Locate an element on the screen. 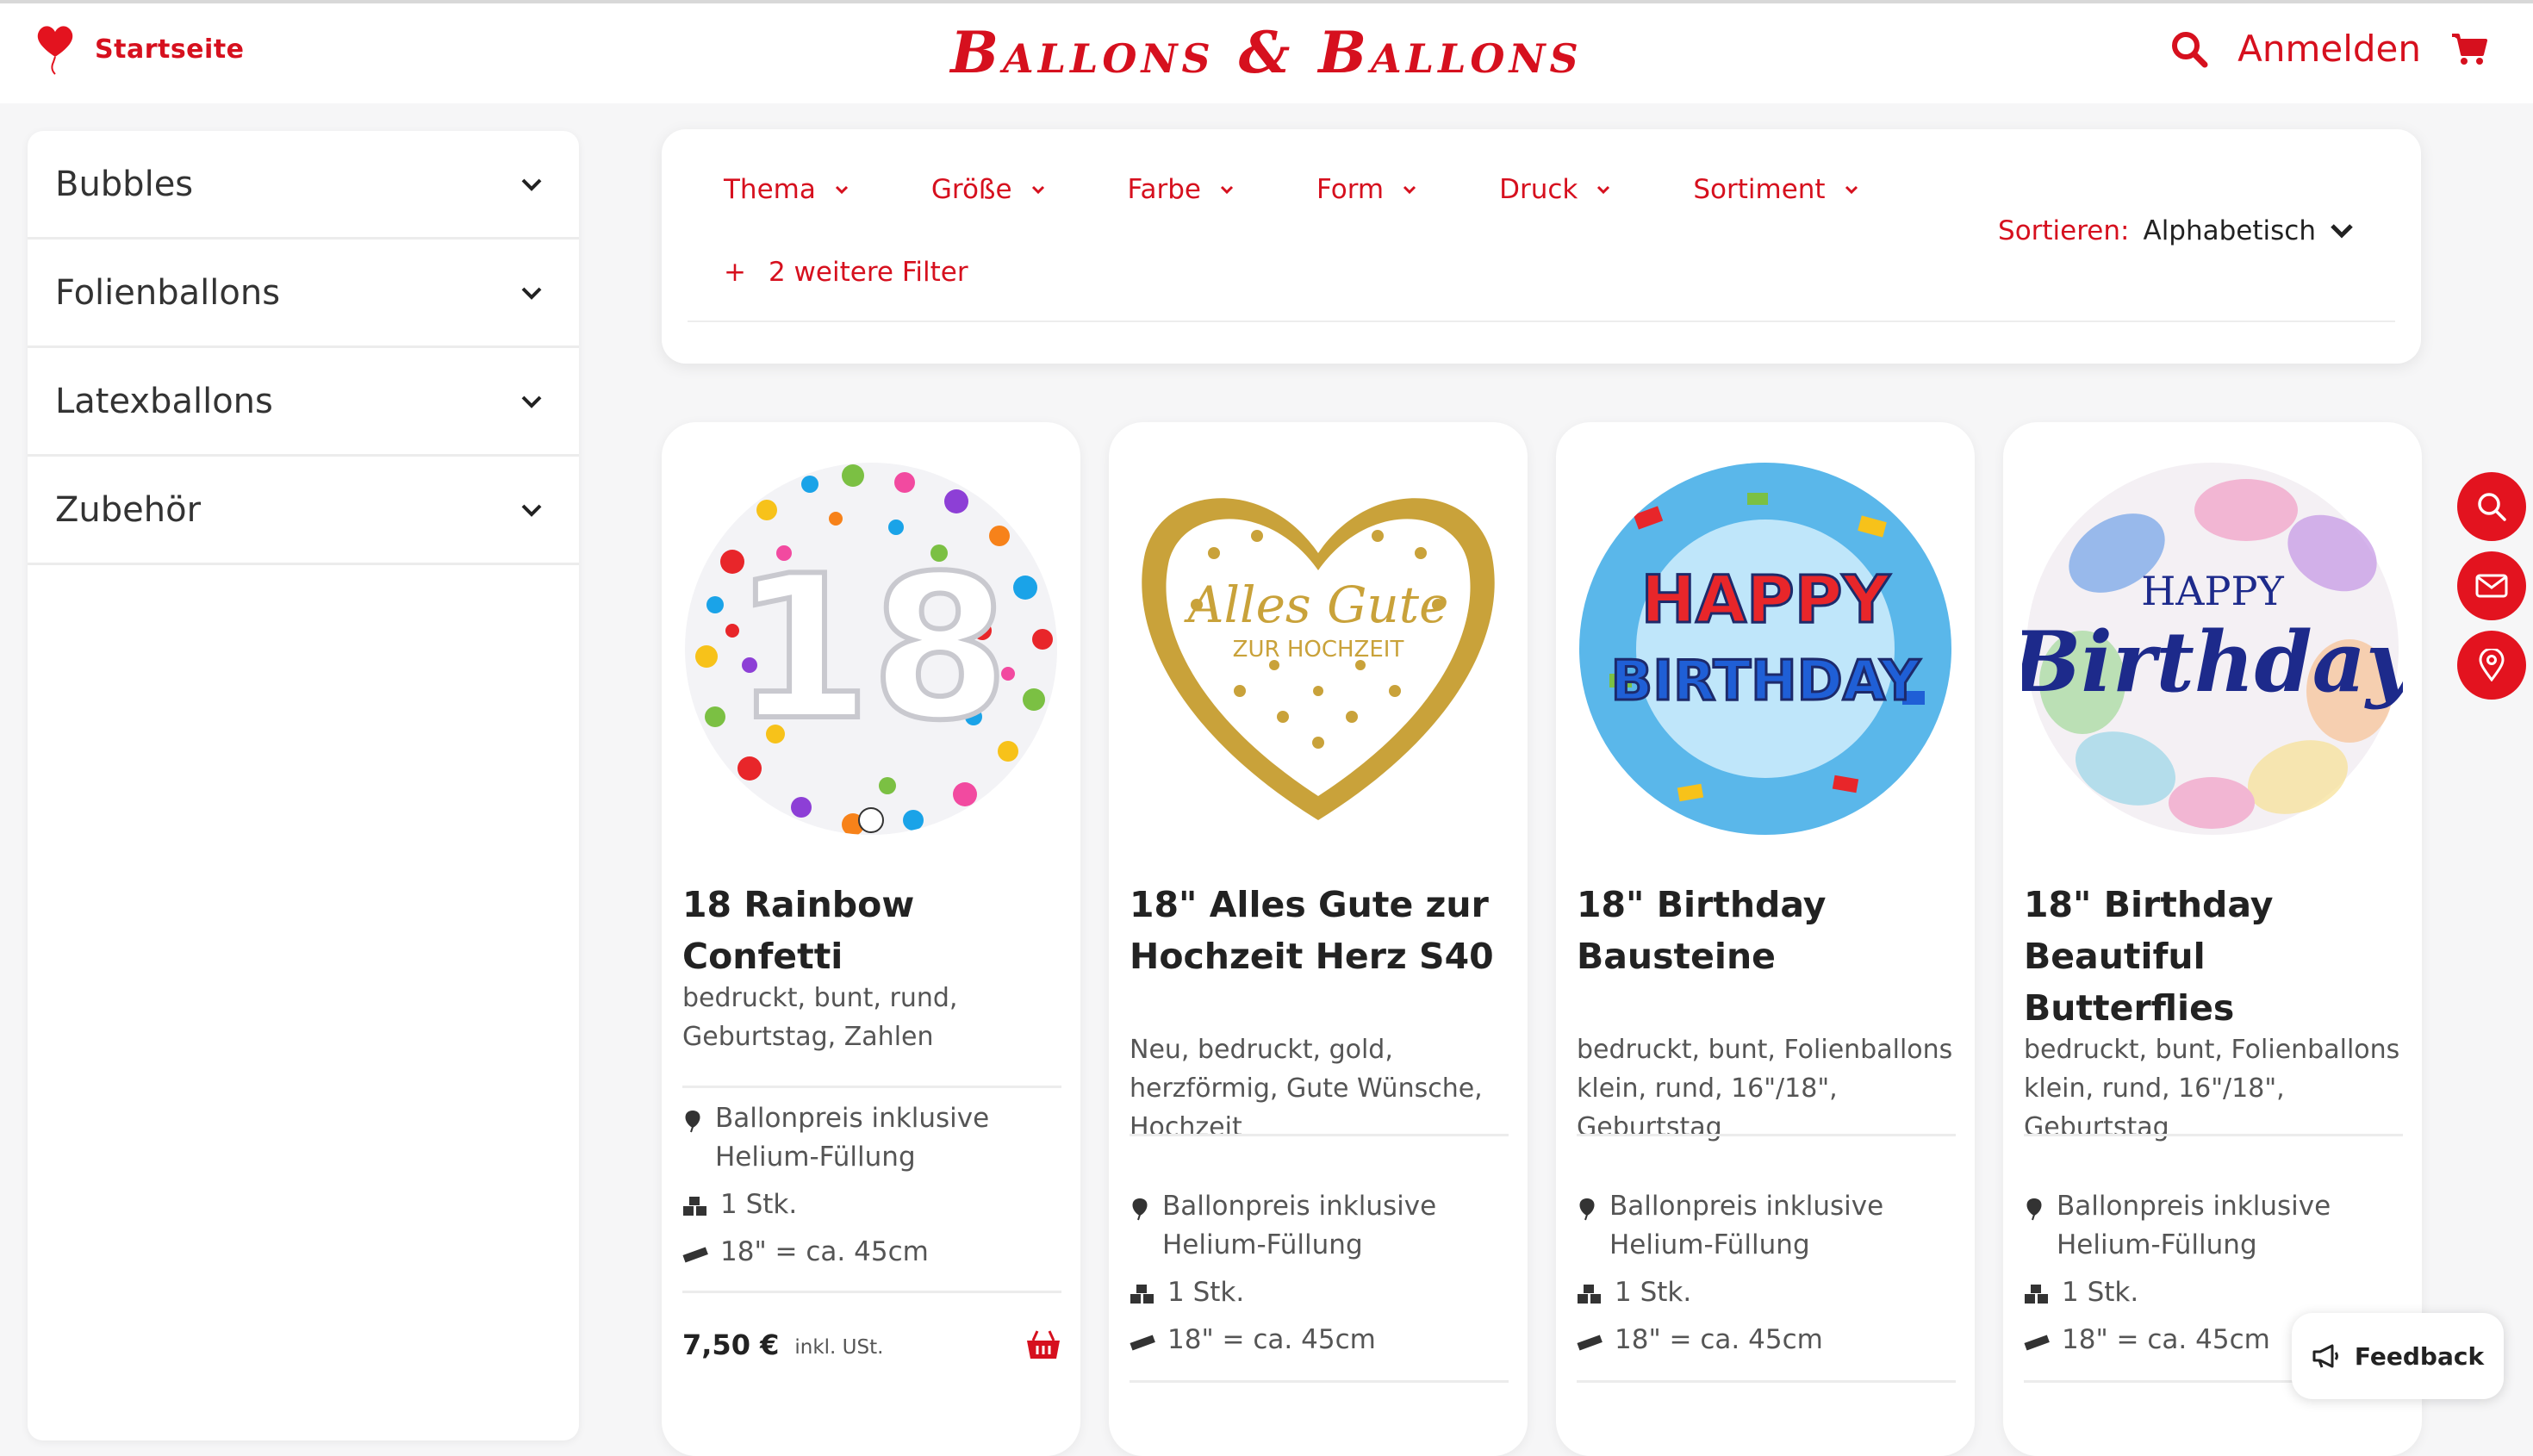  product-name: 18" Birthday Beautiful Butterflies is located at coordinates (2218, 957).